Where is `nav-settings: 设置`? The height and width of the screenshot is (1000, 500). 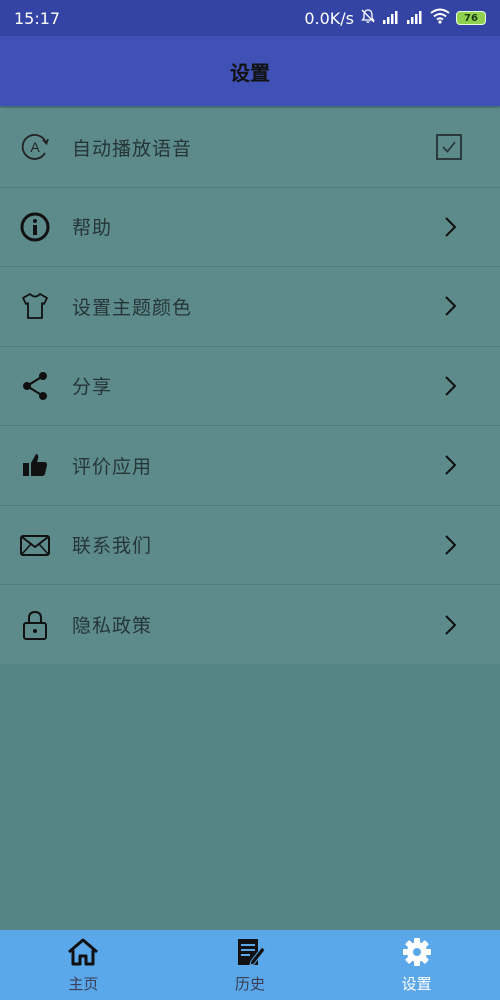 nav-settings: 设置 is located at coordinates (416, 965).